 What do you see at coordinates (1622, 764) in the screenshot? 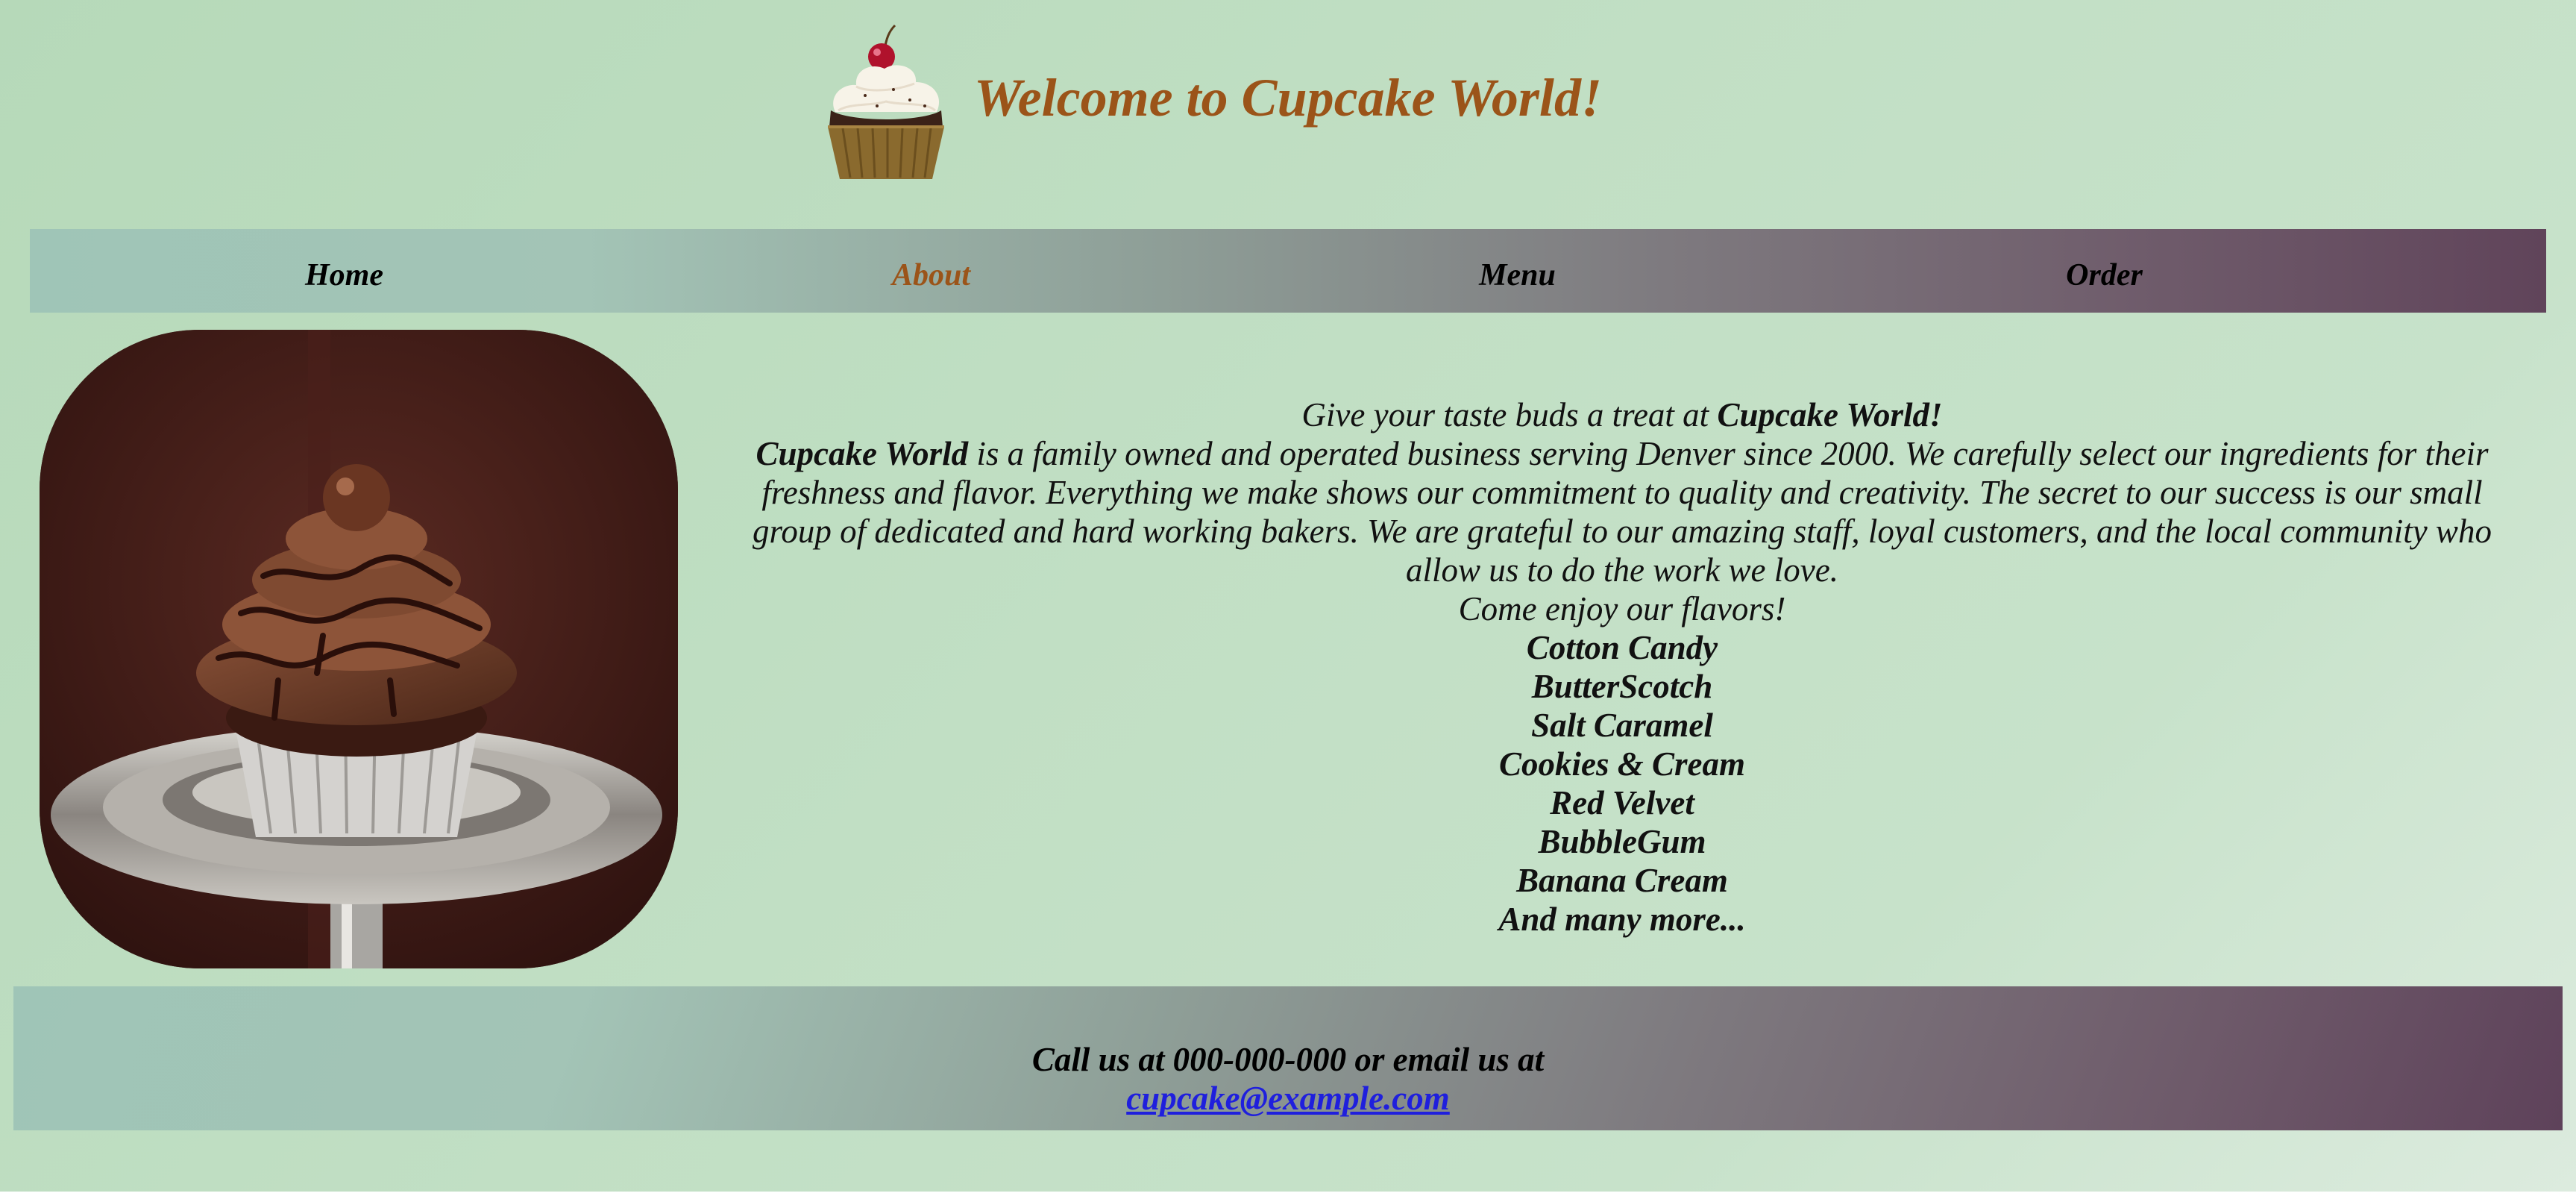
I see `flavor-item: Cookies & Cream` at bounding box center [1622, 764].